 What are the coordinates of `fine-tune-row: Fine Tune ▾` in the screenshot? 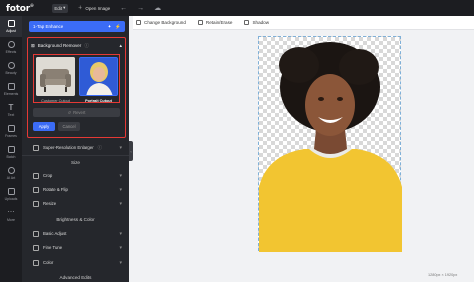 It's located at (75, 247).